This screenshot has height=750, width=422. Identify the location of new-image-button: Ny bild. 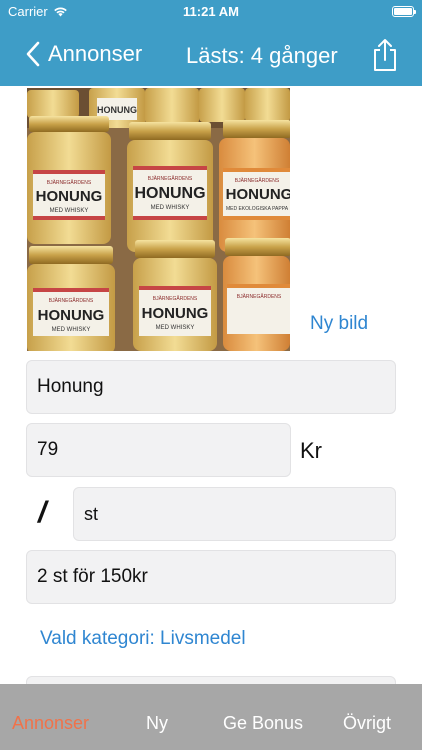
(339, 324).